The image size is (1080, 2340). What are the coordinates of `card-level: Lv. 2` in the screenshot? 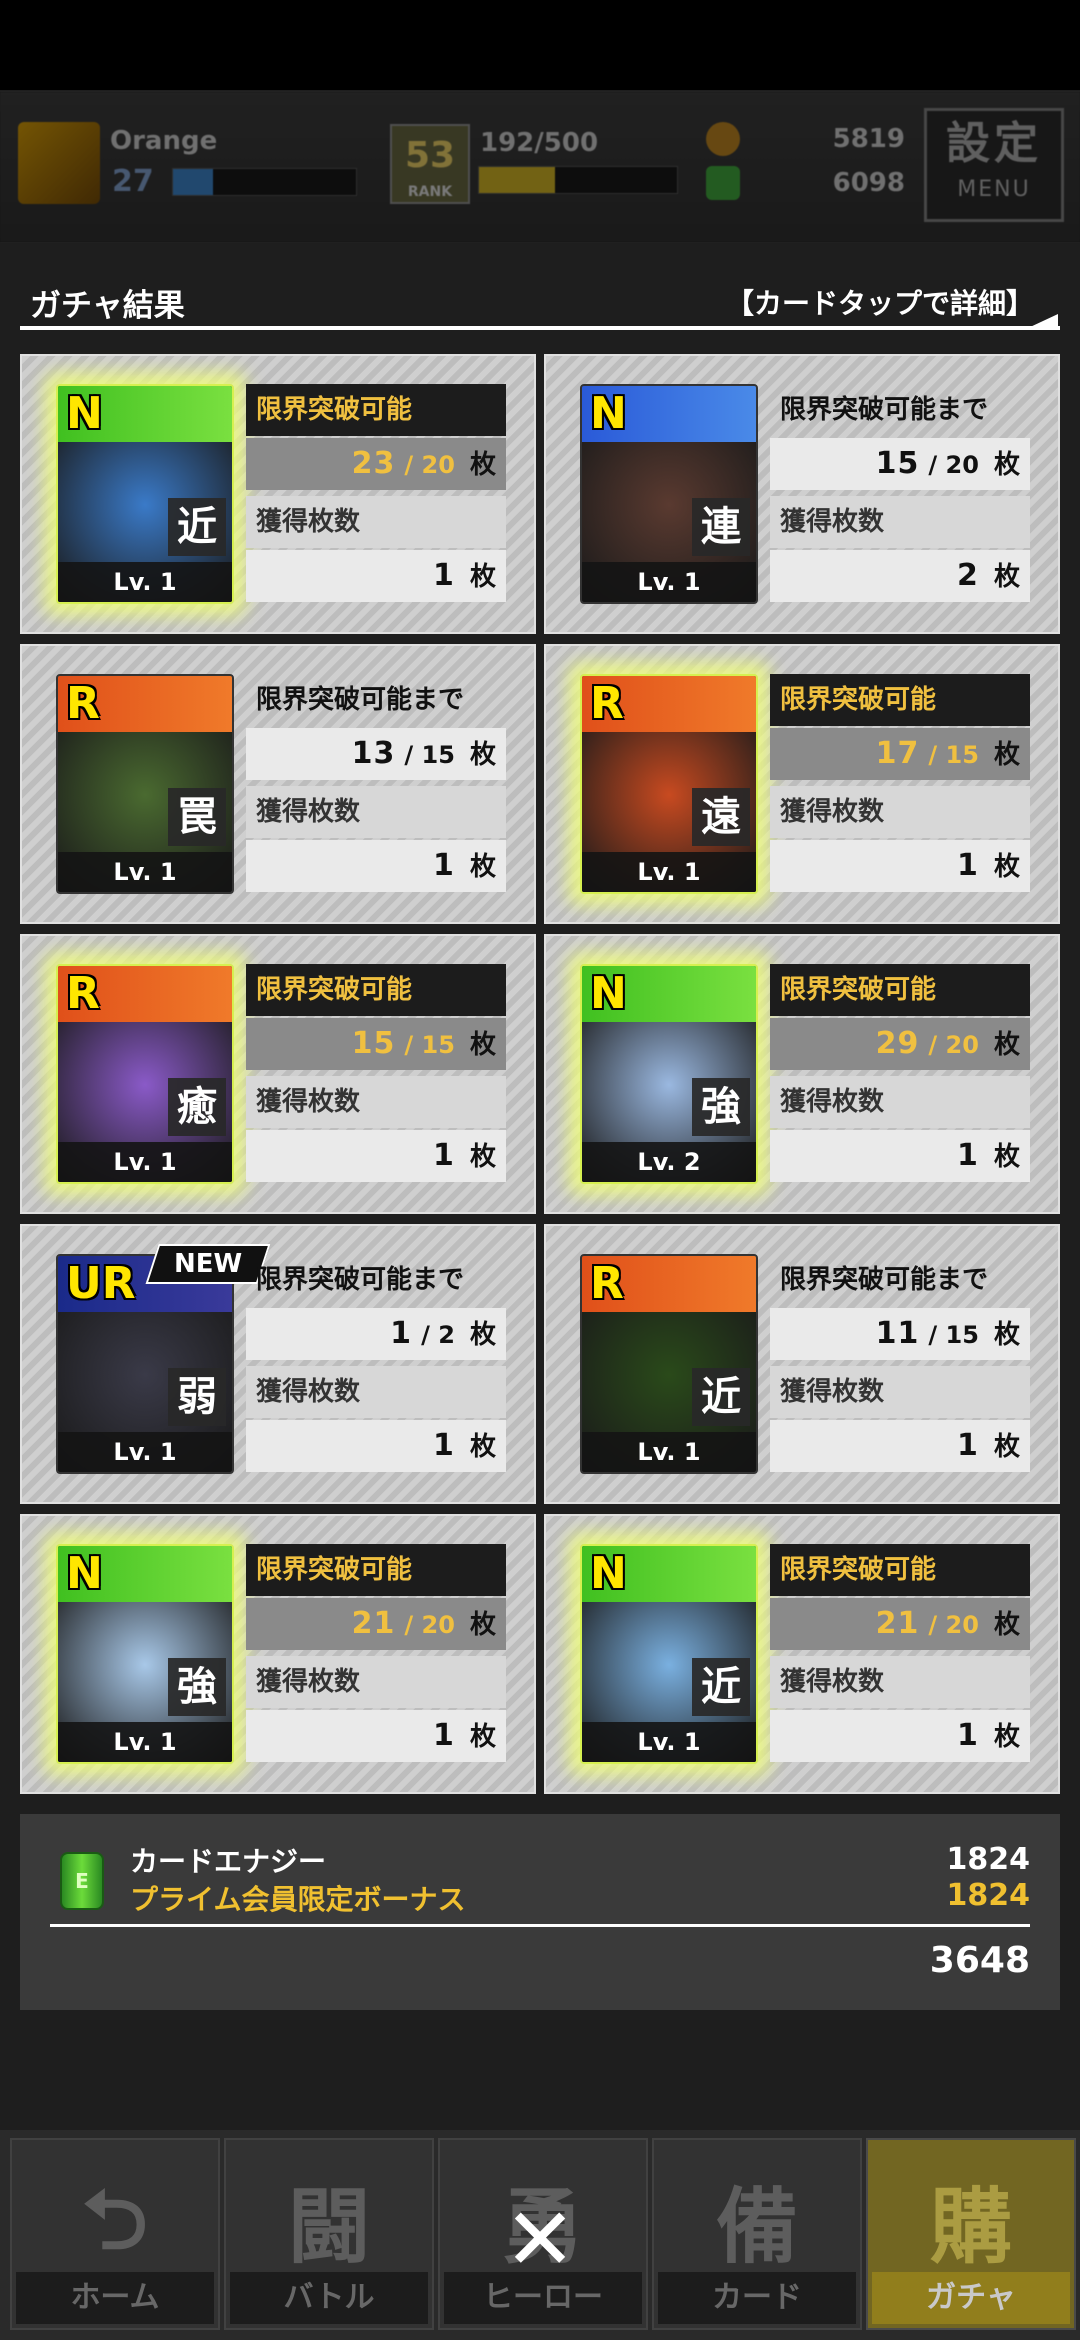 It's located at (669, 1162).